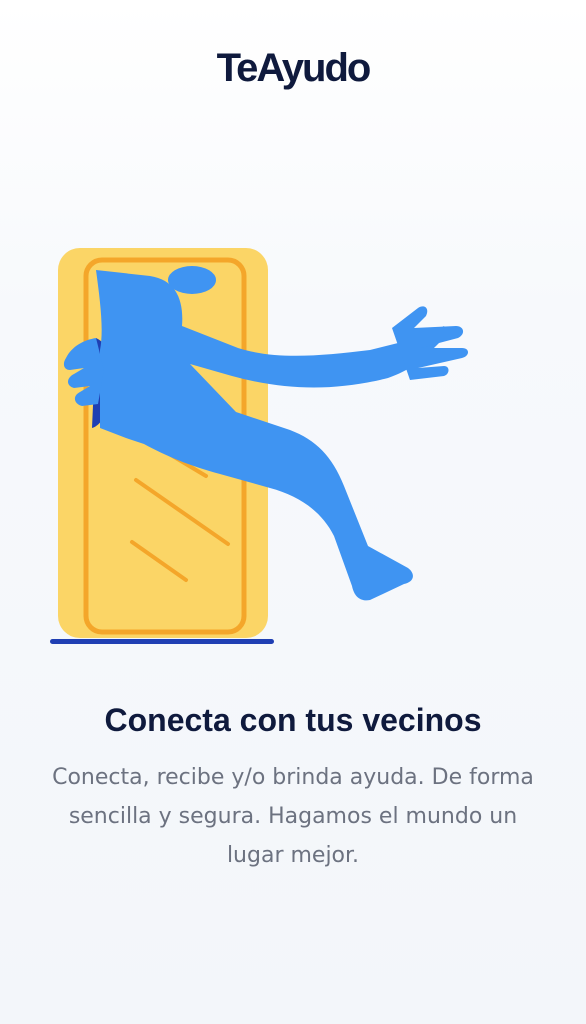 The width and height of the screenshot is (586, 1024). I want to click on floor-line, so click(162, 641).